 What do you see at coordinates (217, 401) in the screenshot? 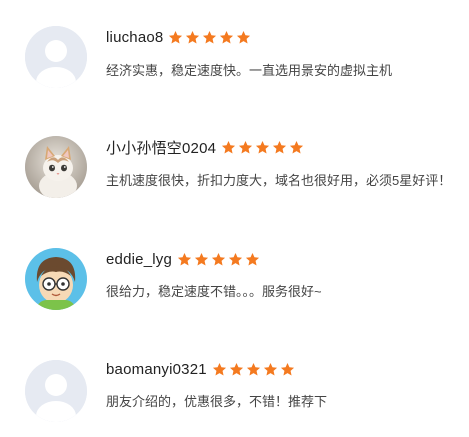
I see `review-comment: 朋友介绍的，优惠很多，不错！推荐下` at bounding box center [217, 401].